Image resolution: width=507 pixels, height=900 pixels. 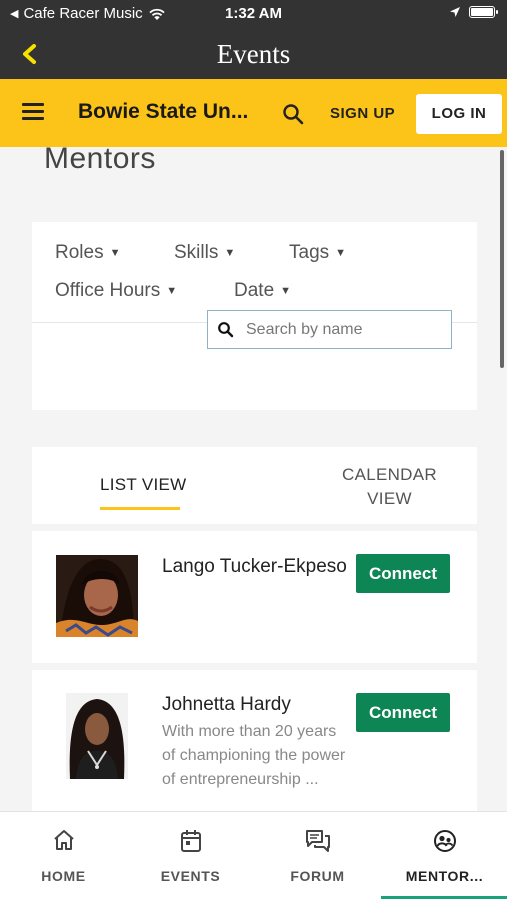 What do you see at coordinates (309, 252) in the screenshot?
I see `tags-filter-label: Tags` at bounding box center [309, 252].